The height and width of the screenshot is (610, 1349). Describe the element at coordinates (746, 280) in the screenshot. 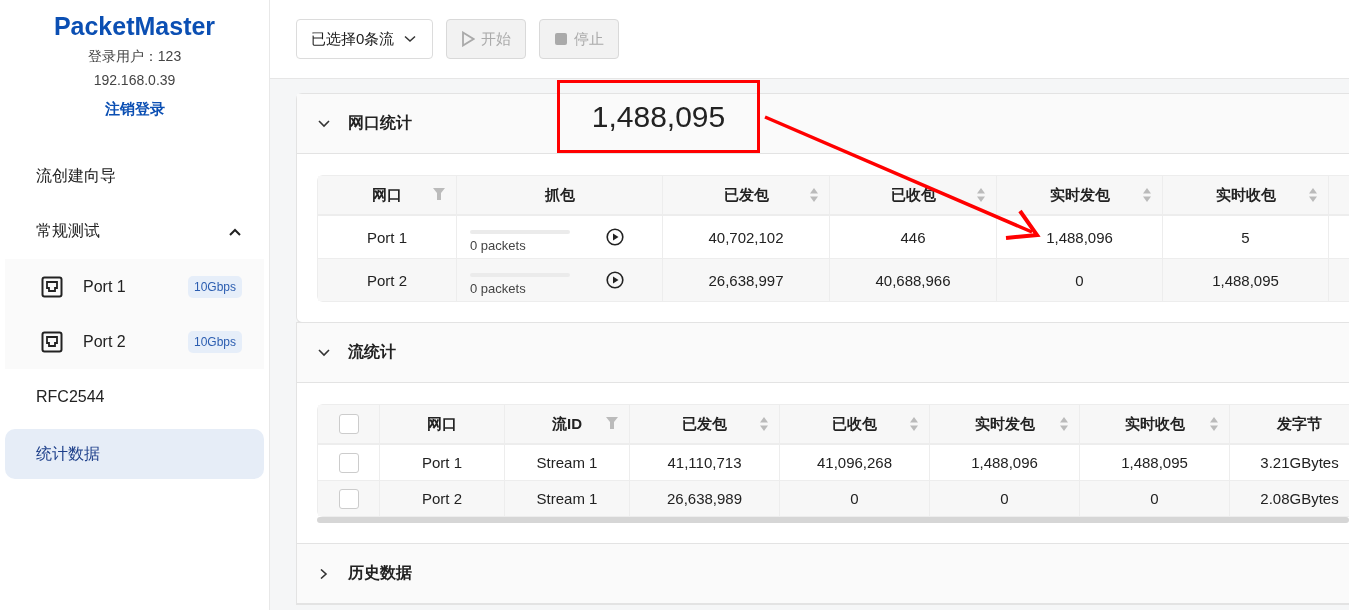

I see `table-cell: 26,638,997` at that location.